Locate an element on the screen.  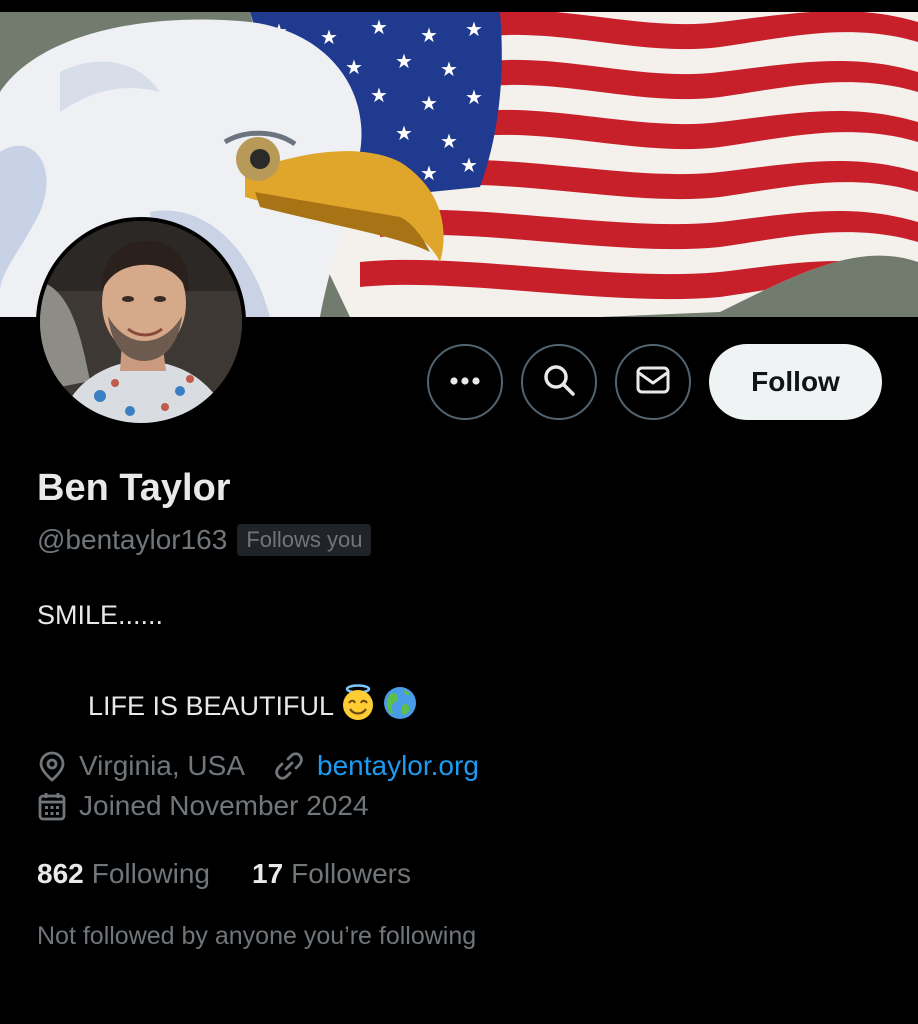
joined-row: Joined November 2024 is located at coordinates (203, 806).